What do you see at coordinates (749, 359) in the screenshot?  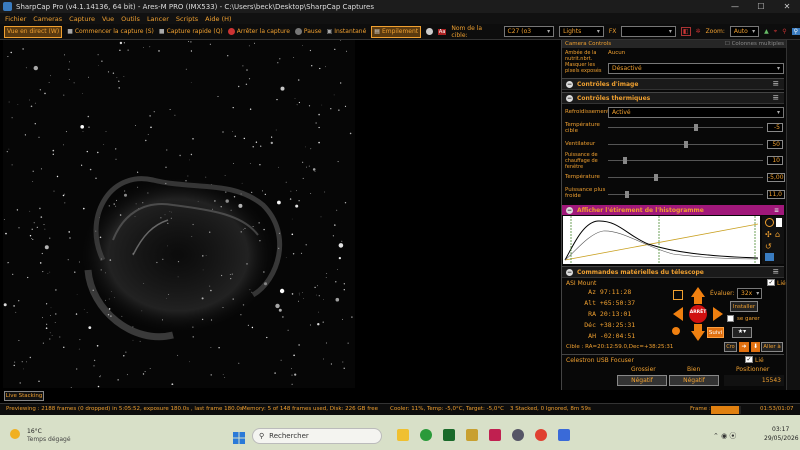 I see `focuser-linked-checkbox: ✓` at bounding box center [749, 359].